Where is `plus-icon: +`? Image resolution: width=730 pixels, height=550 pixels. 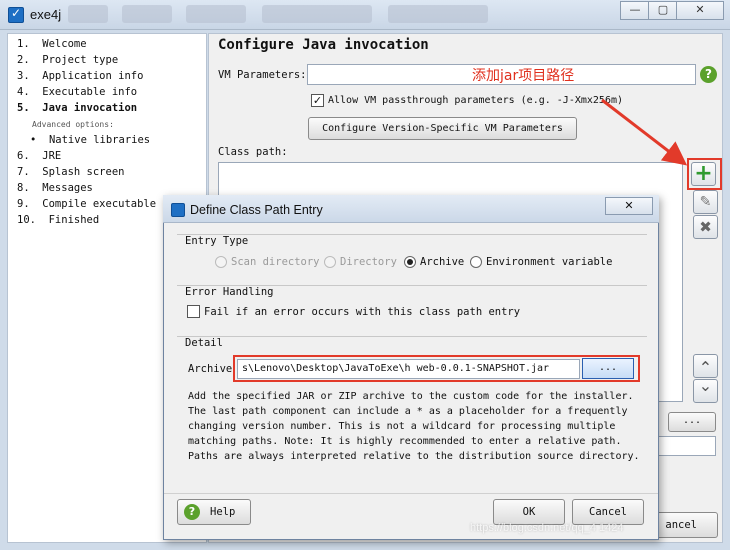 plus-icon: + is located at coordinates (703, 173).